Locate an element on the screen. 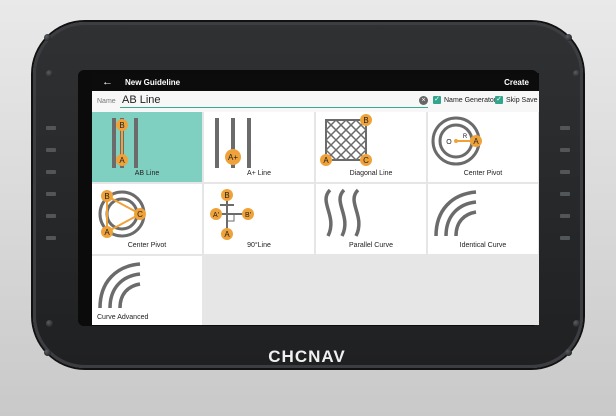  page-title: New Guideline is located at coordinates (153, 82).